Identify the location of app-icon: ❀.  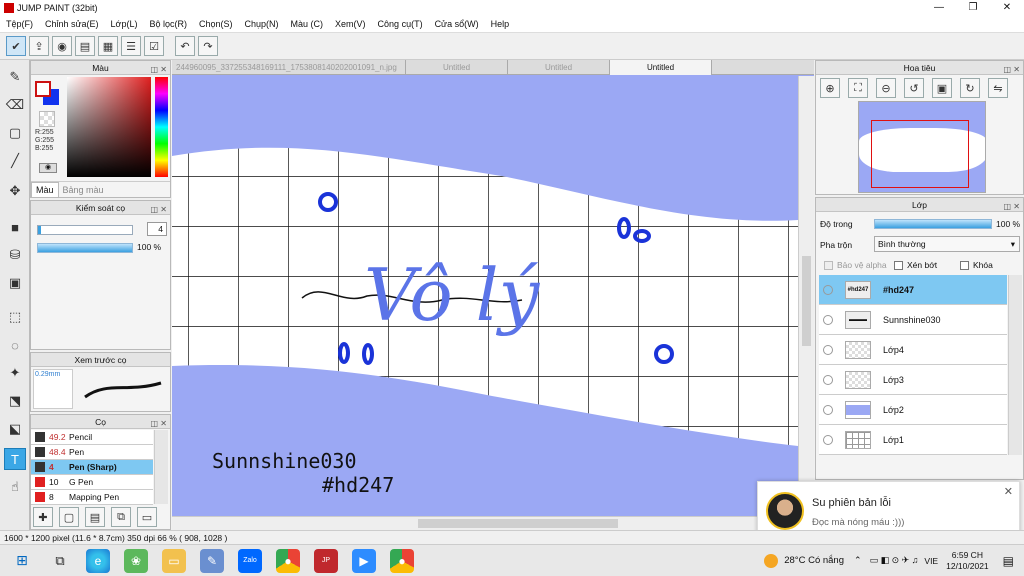
(136, 560).